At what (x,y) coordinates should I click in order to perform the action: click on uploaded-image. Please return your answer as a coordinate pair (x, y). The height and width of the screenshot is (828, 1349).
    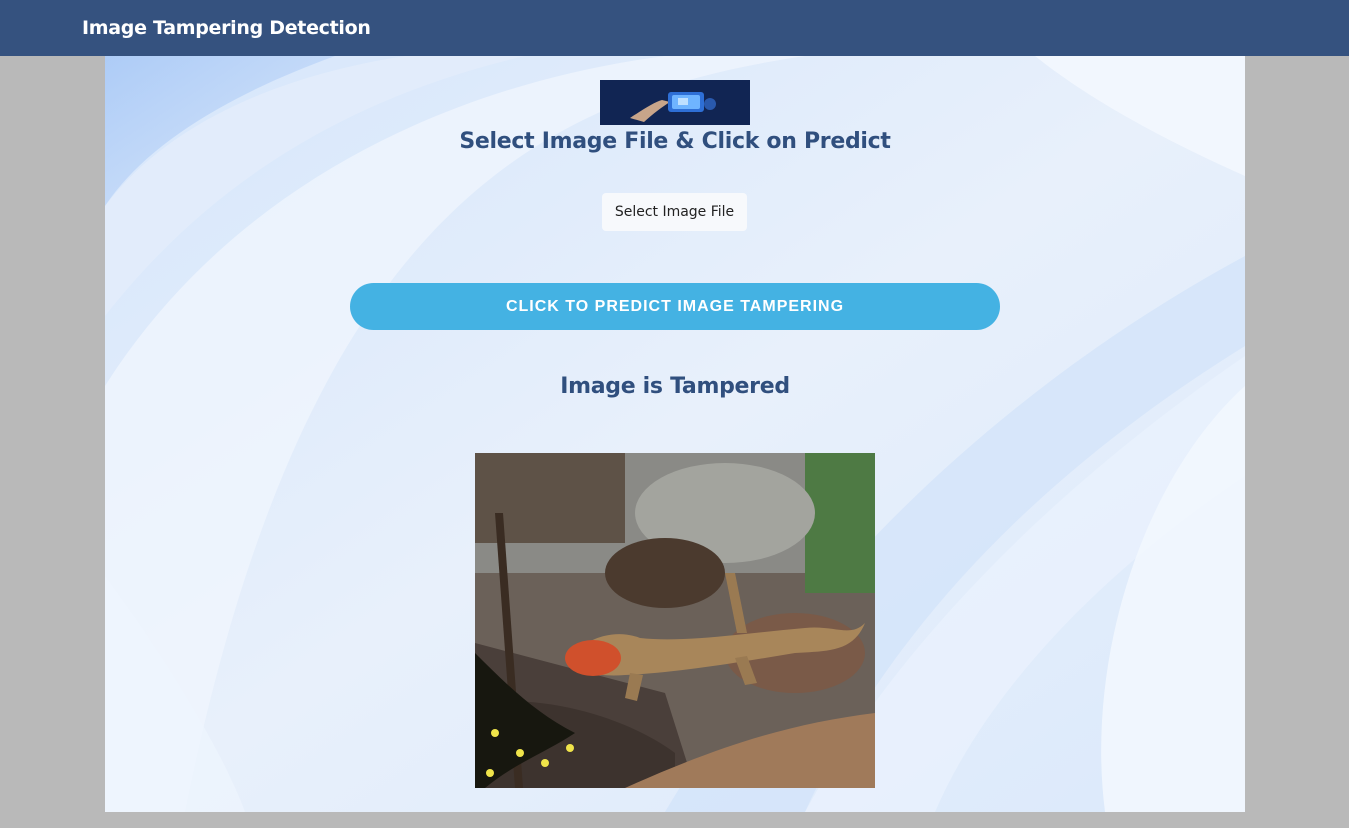
    Looking at the image, I should click on (675, 620).